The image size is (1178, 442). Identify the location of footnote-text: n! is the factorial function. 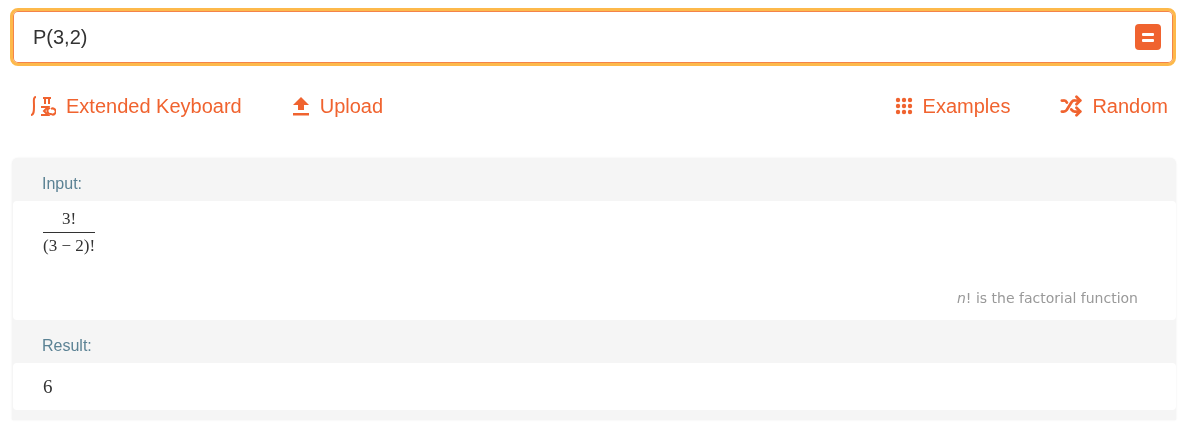
(1047, 298).